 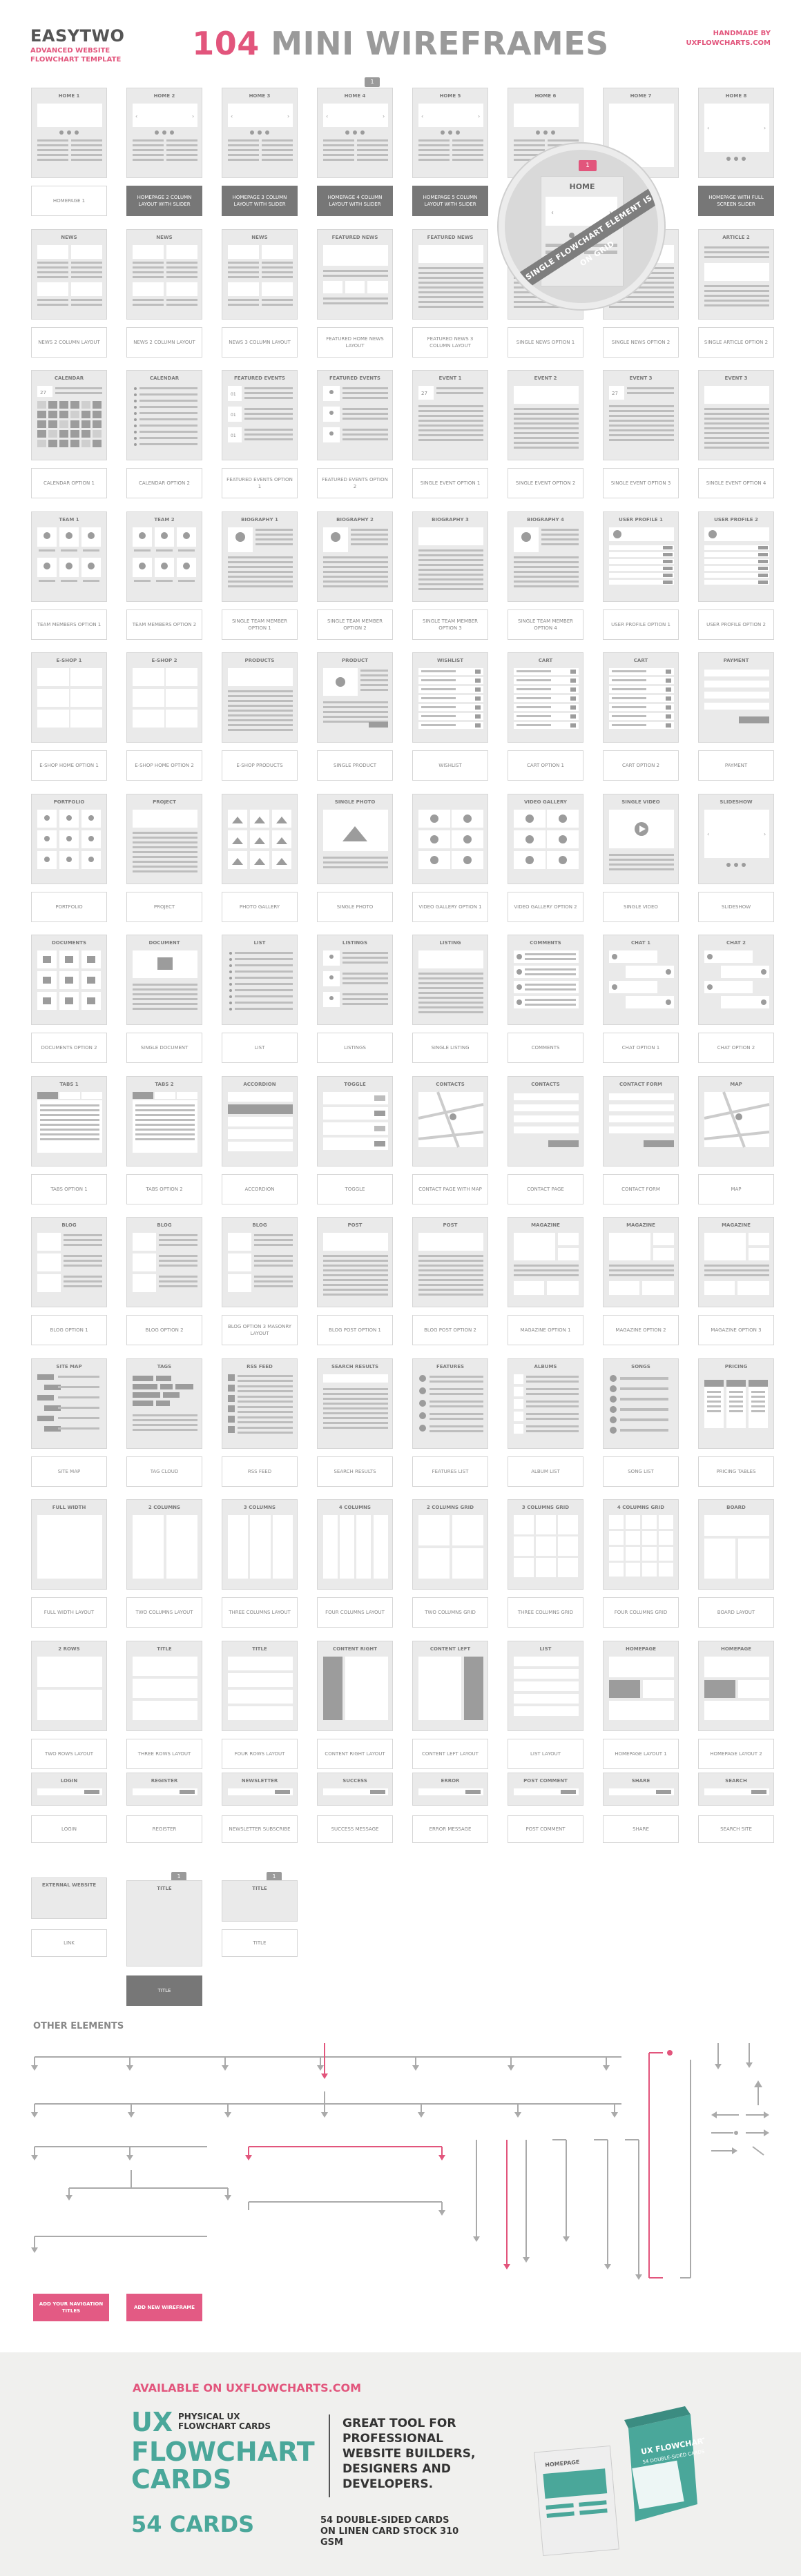 What do you see at coordinates (69, 1685) in the screenshot?
I see `wireframe-card: 2 ROWS` at bounding box center [69, 1685].